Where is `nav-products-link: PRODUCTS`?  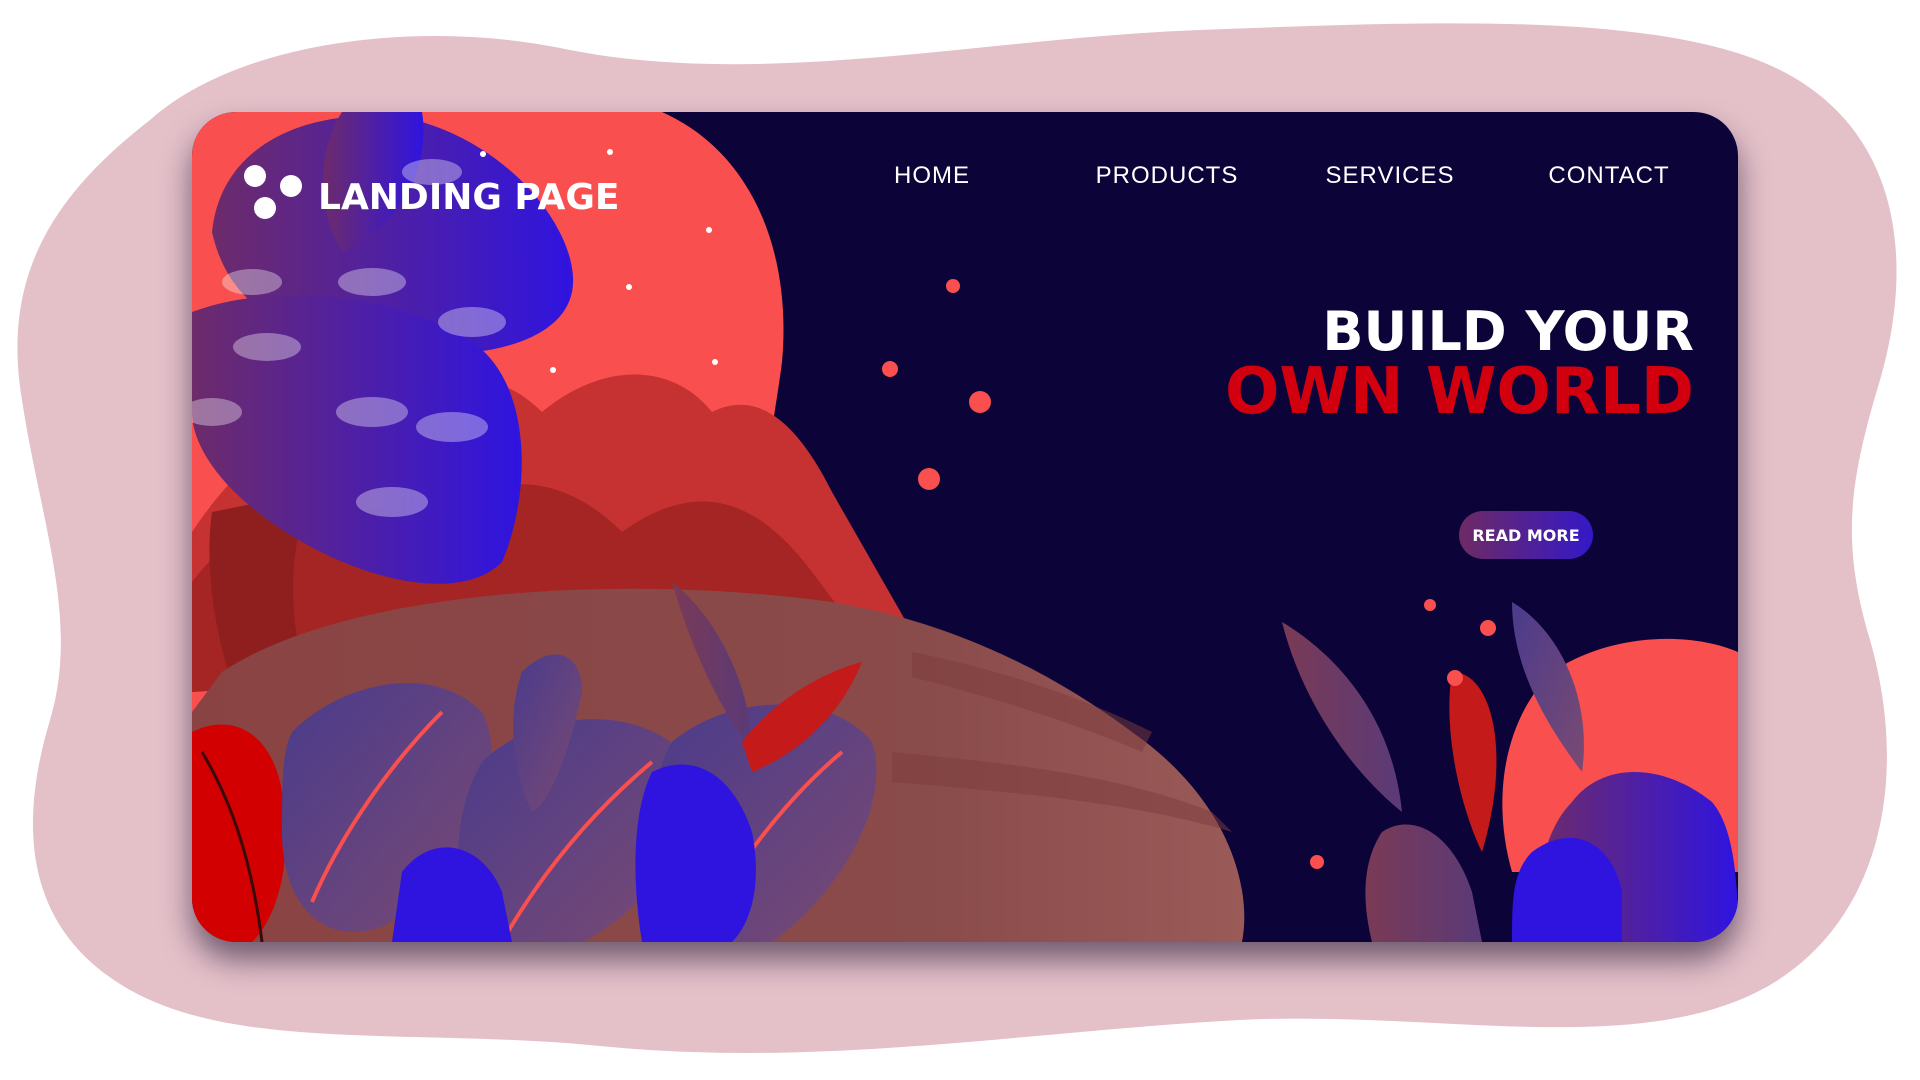
nav-products-link: PRODUCTS is located at coordinates (1167, 176).